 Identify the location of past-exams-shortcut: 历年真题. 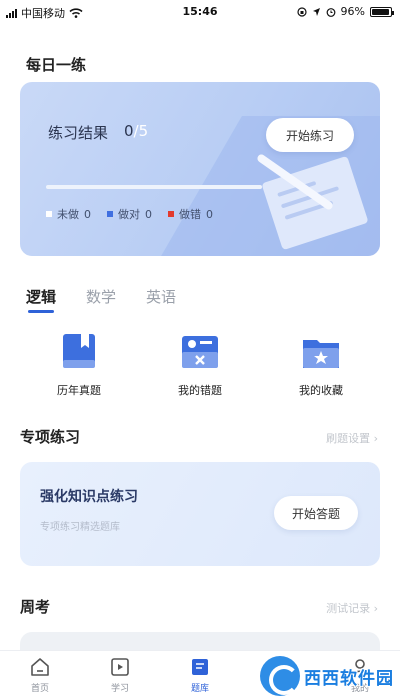
(79, 365).